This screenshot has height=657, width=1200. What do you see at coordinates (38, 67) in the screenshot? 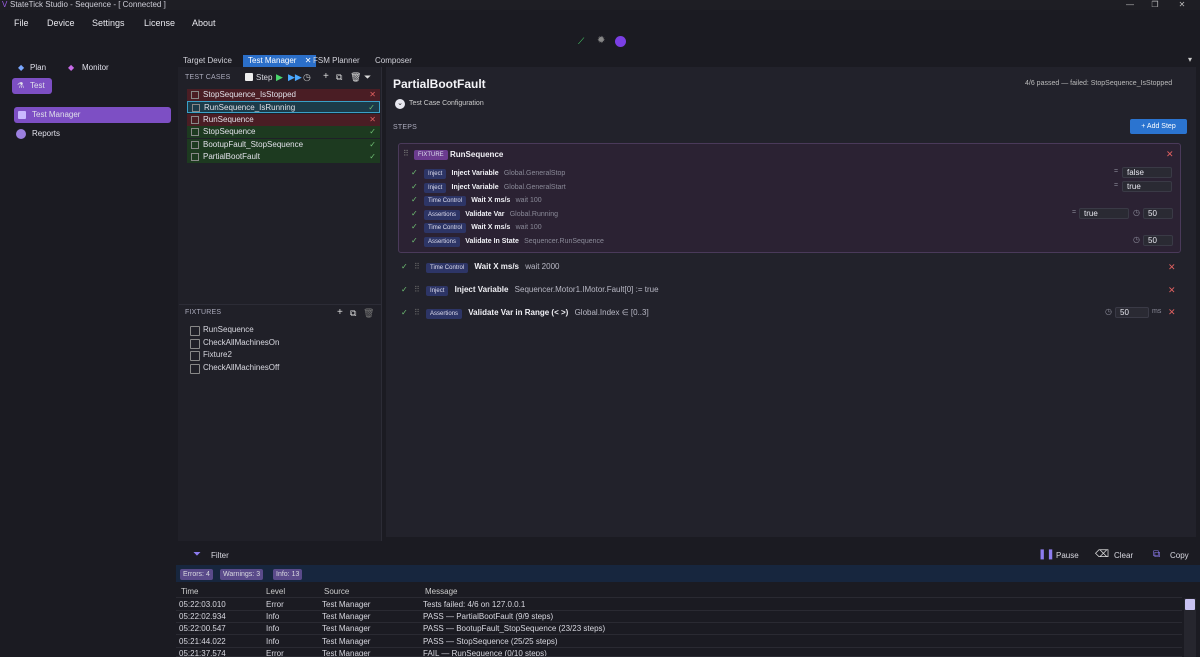
I see `plan-label: Plan` at bounding box center [38, 67].